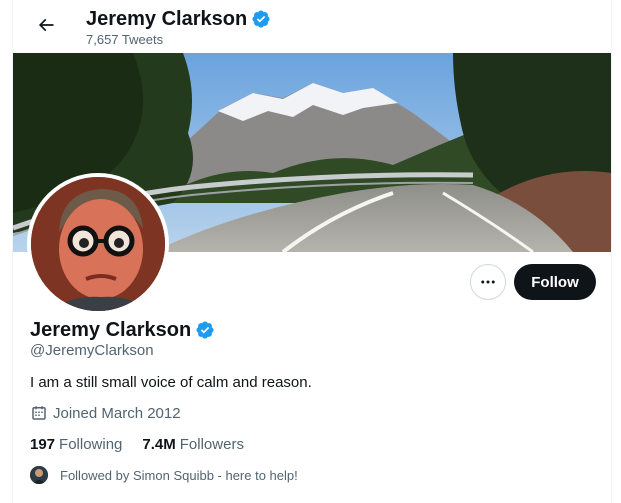 The width and height of the screenshot is (621, 503). I want to click on follow-button: Follow, so click(555, 282).